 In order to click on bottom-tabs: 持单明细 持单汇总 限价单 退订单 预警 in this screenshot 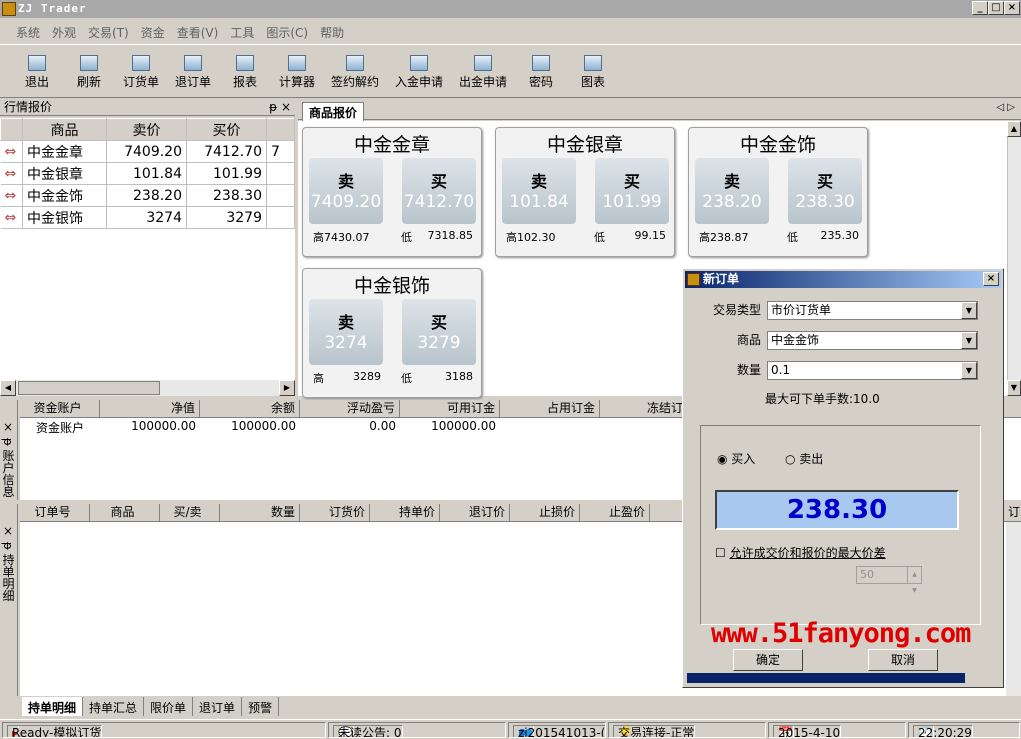, I will do `click(521, 707)`.